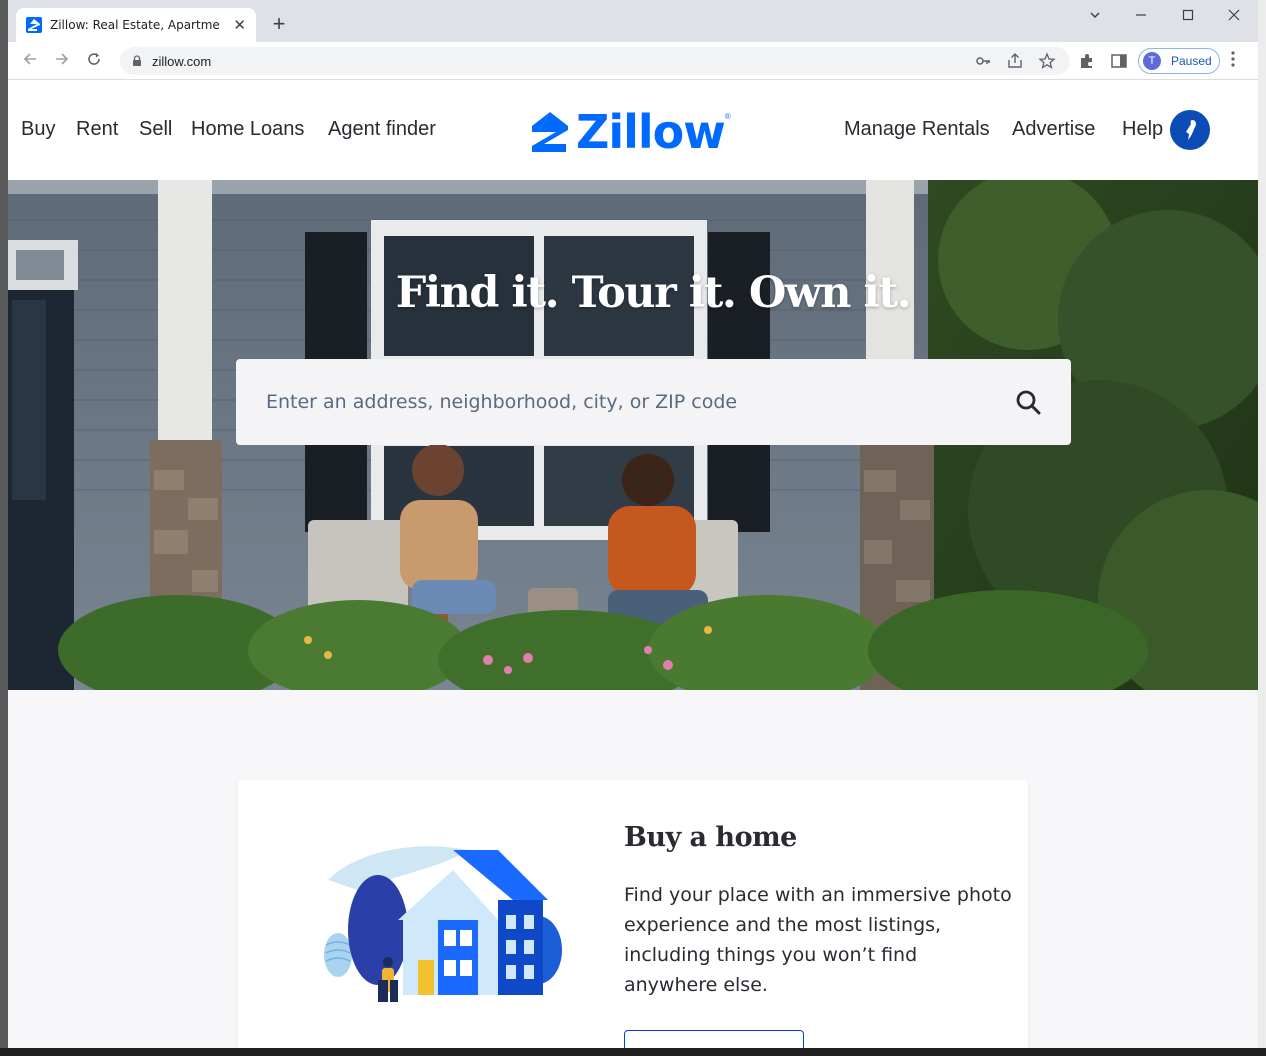 The width and height of the screenshot is (1266, 1056). What do you see at coordinates (1015, 61) in the screenshot?
I see `share-icon` at bounding box center [1015, 61].